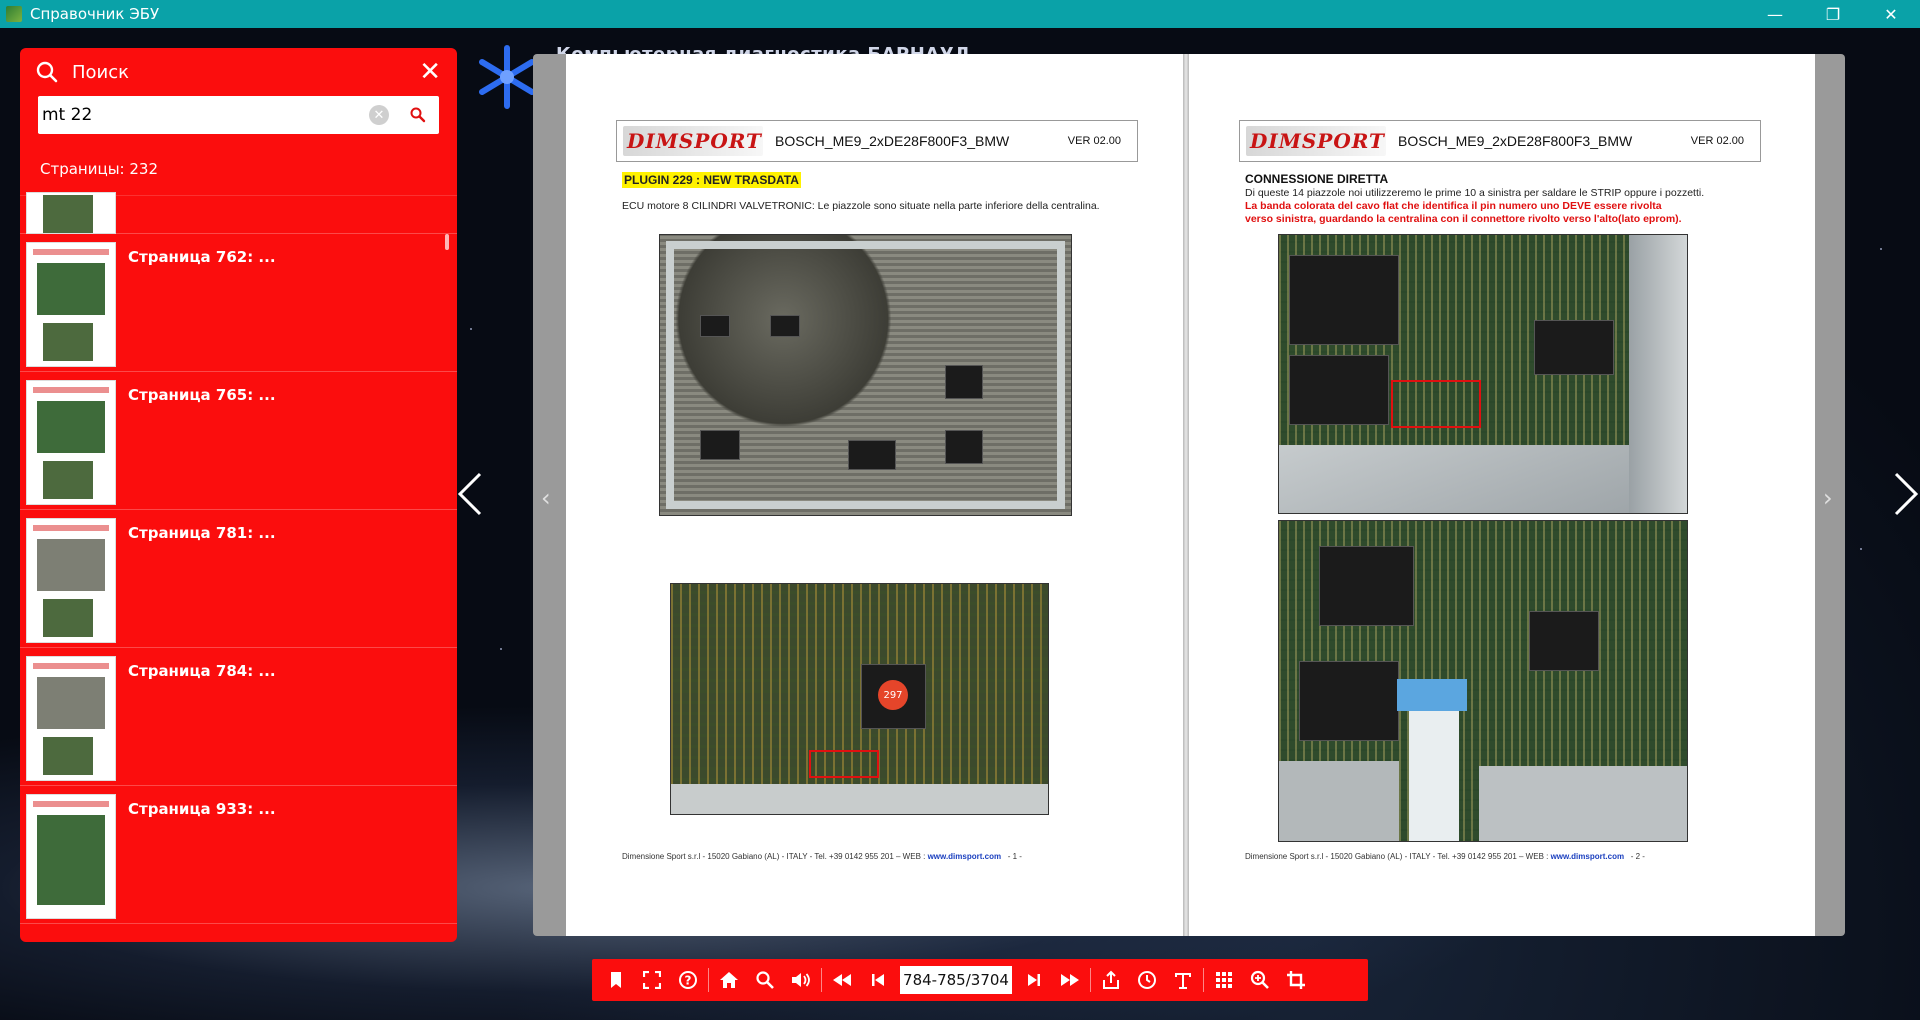 The image size is (1920, 1020). I want to click on results-count: Страницы: 232, so click(238, 165).